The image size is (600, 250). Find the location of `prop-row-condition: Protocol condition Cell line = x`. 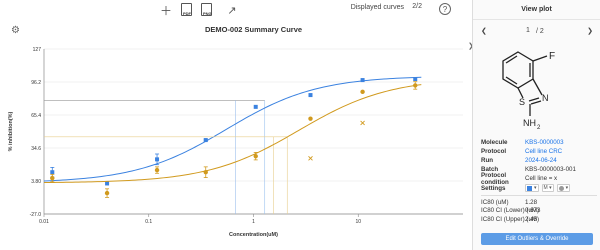

prop-row-condition: Protocol condition Cell line = x is located at coordinates (539, 178).